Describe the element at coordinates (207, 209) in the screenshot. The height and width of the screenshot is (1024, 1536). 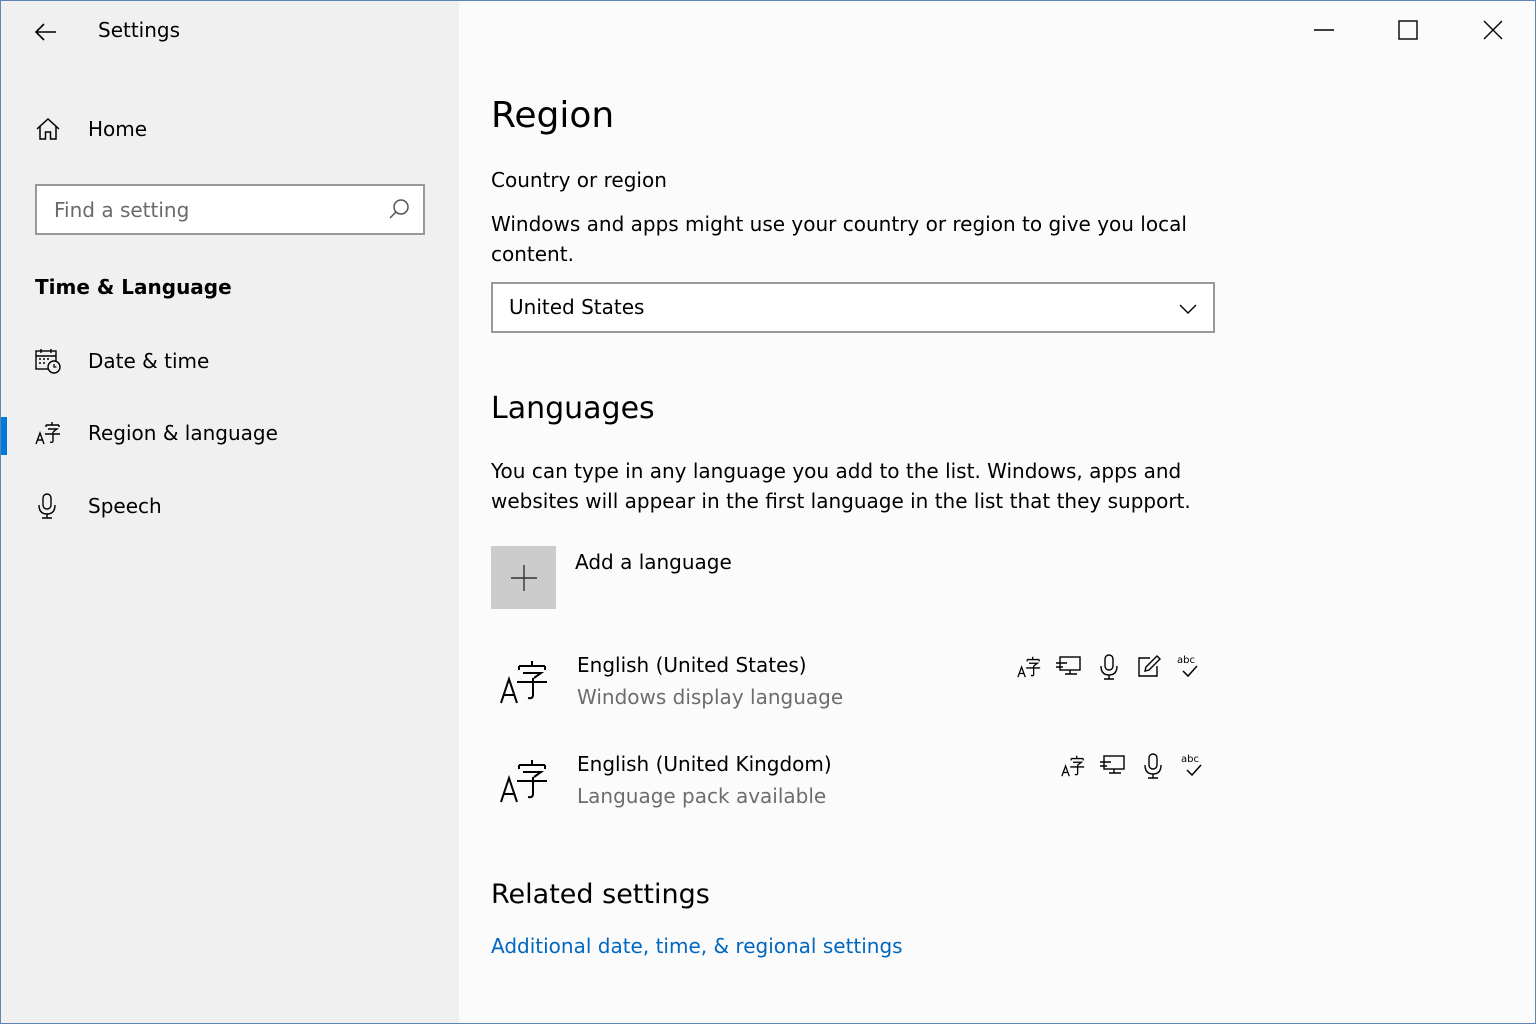
I see `search-input` at that location.